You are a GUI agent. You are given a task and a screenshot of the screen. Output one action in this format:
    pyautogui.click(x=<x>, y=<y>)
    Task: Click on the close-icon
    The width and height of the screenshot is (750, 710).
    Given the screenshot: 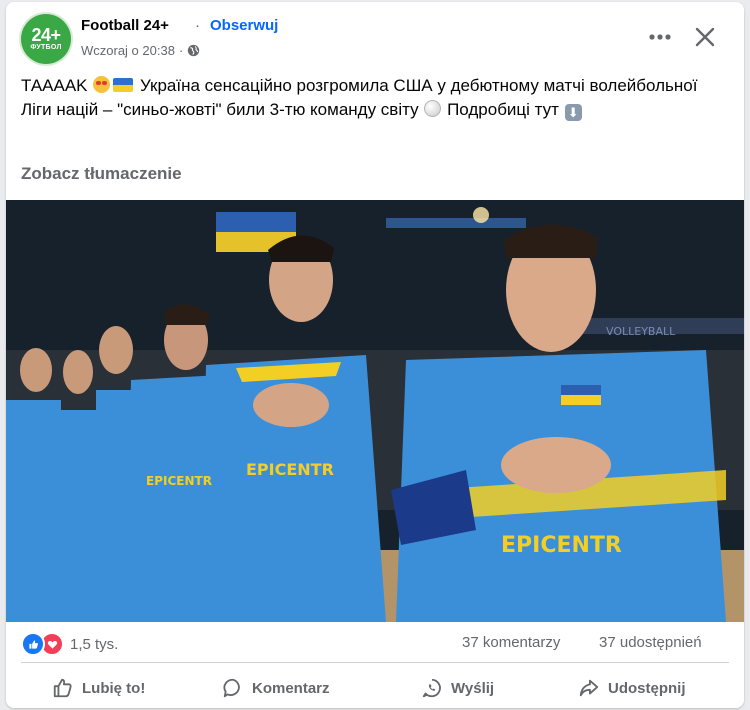 What is the action you would take?
    pyautogui.click(x=705, y=37)
    